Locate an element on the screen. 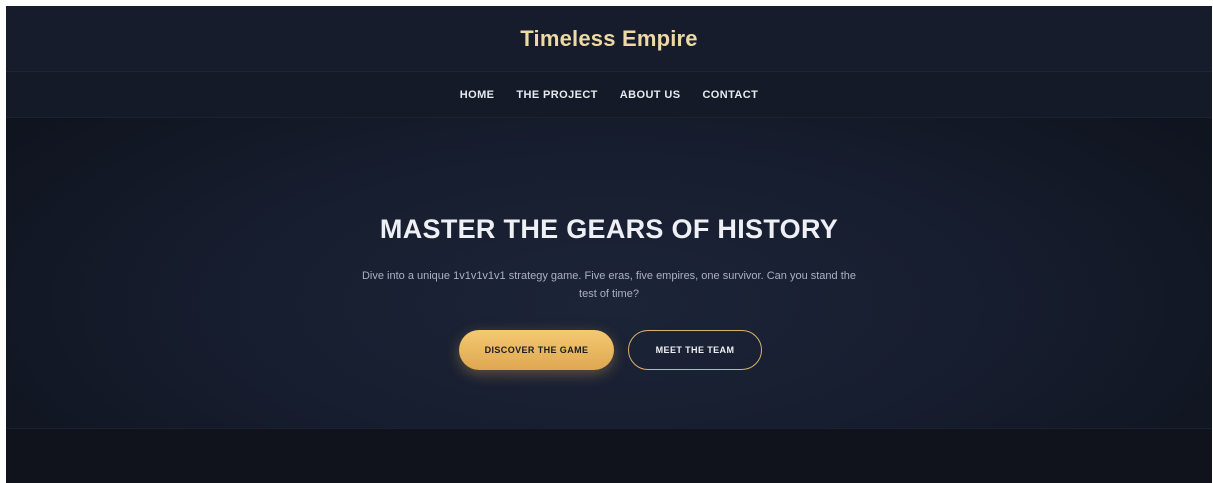  site-title: Timeless Empire is located at coordinates (608, 39).